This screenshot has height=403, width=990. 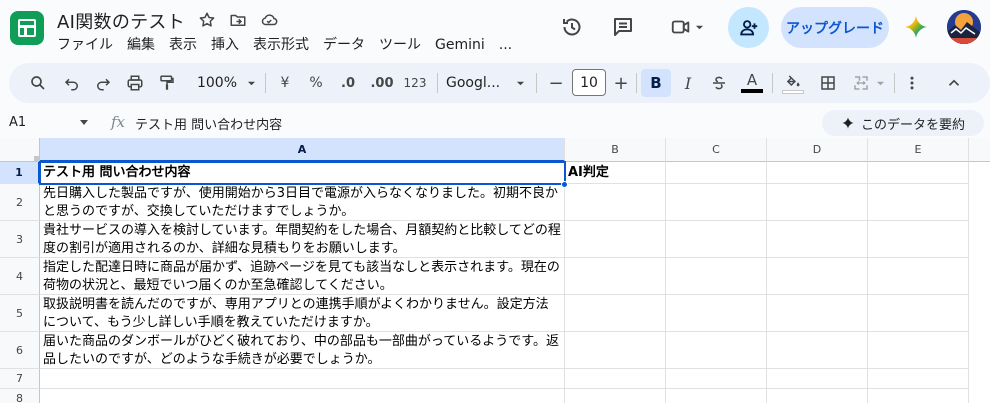 What do you see at coordinates (918, 276) in the screenshot?
I see `cell-e4` at bounding box center [918, 276].